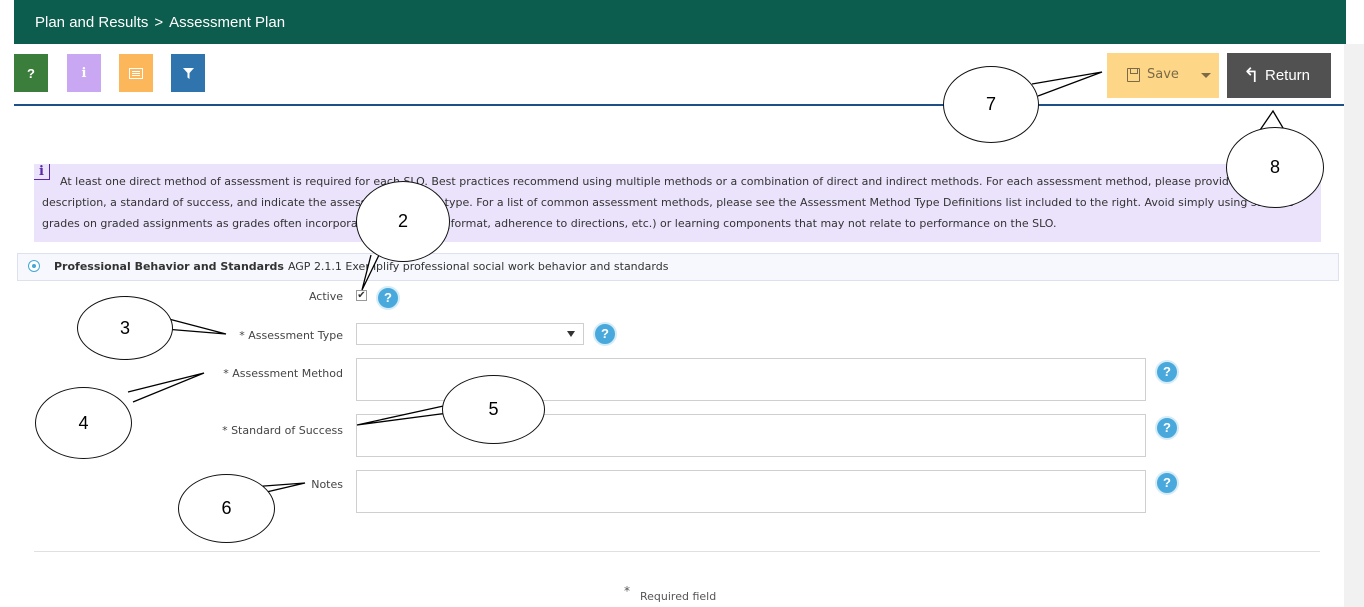 The image size is (1364, 607). I want to click on filter-icon, so click(188, 73).